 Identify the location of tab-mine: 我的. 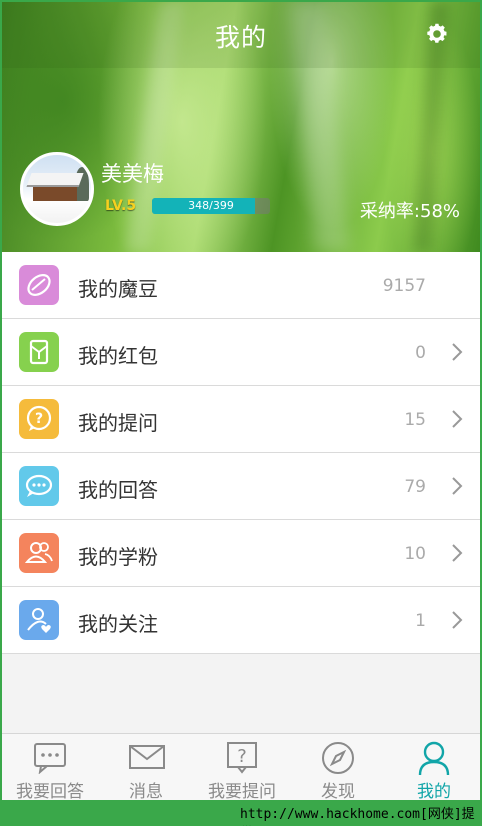
(433, 767).